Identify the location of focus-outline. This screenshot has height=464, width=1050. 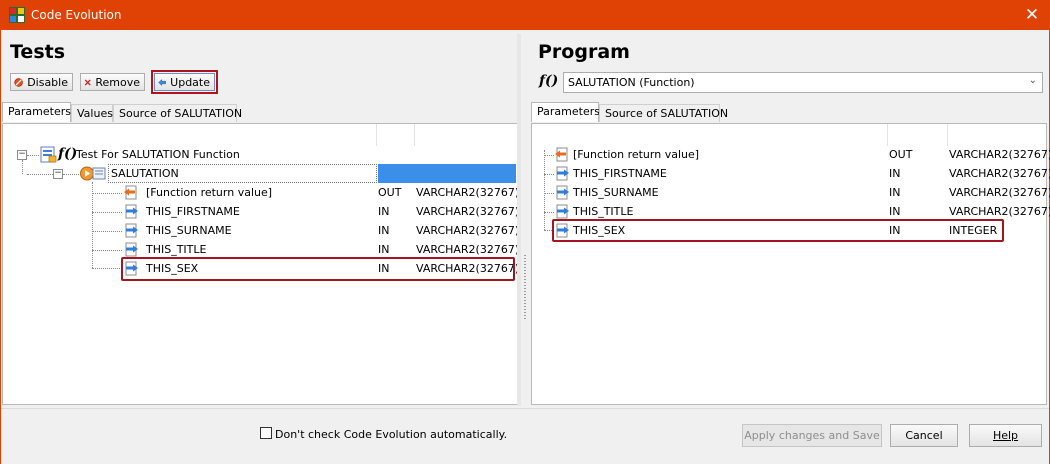
(242, 173).